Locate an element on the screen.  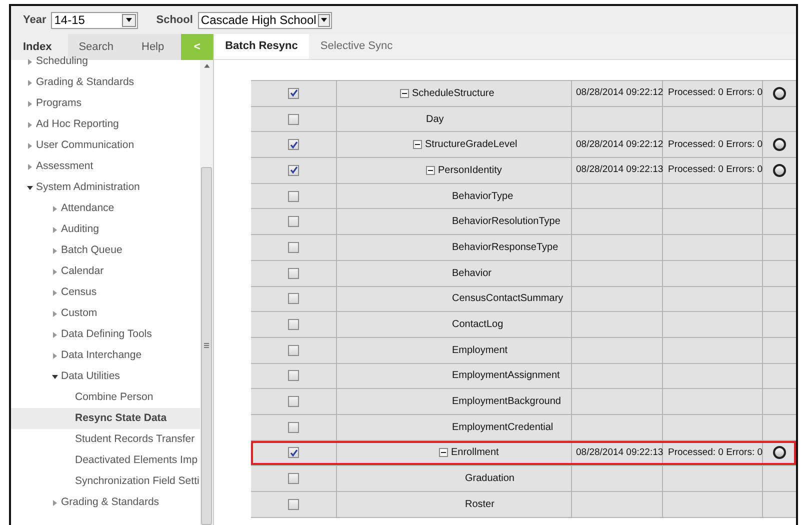
table-cell-text: Employment is located at coordinates (480, 351).